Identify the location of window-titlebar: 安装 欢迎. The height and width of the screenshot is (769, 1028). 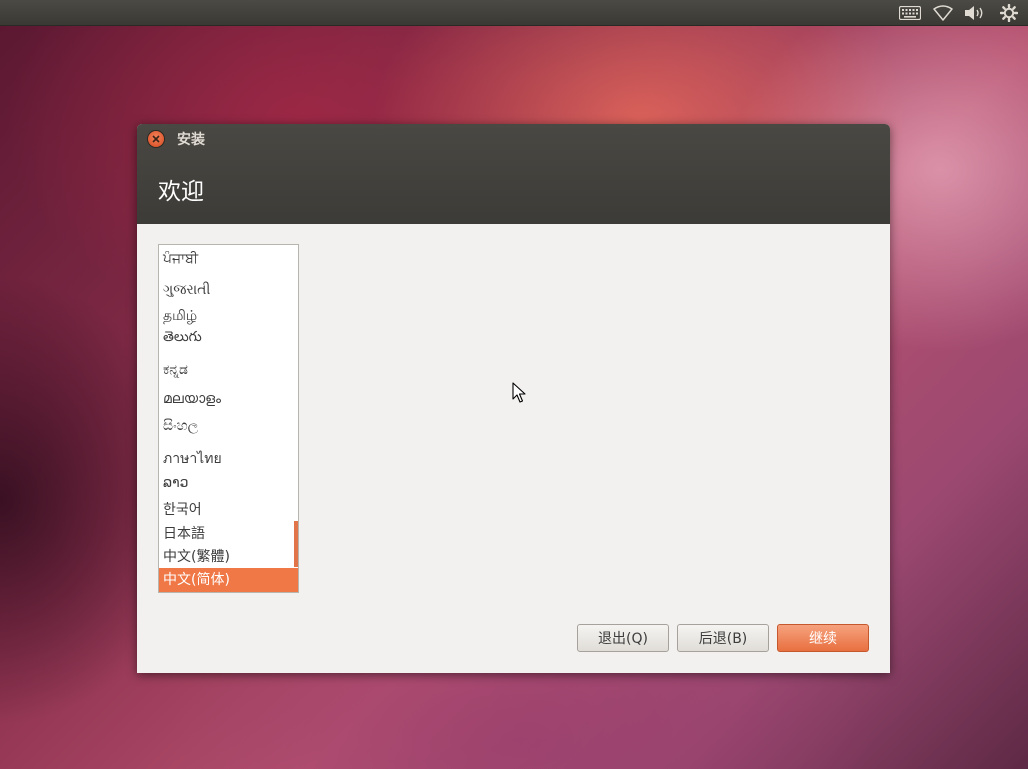
(513, 174).